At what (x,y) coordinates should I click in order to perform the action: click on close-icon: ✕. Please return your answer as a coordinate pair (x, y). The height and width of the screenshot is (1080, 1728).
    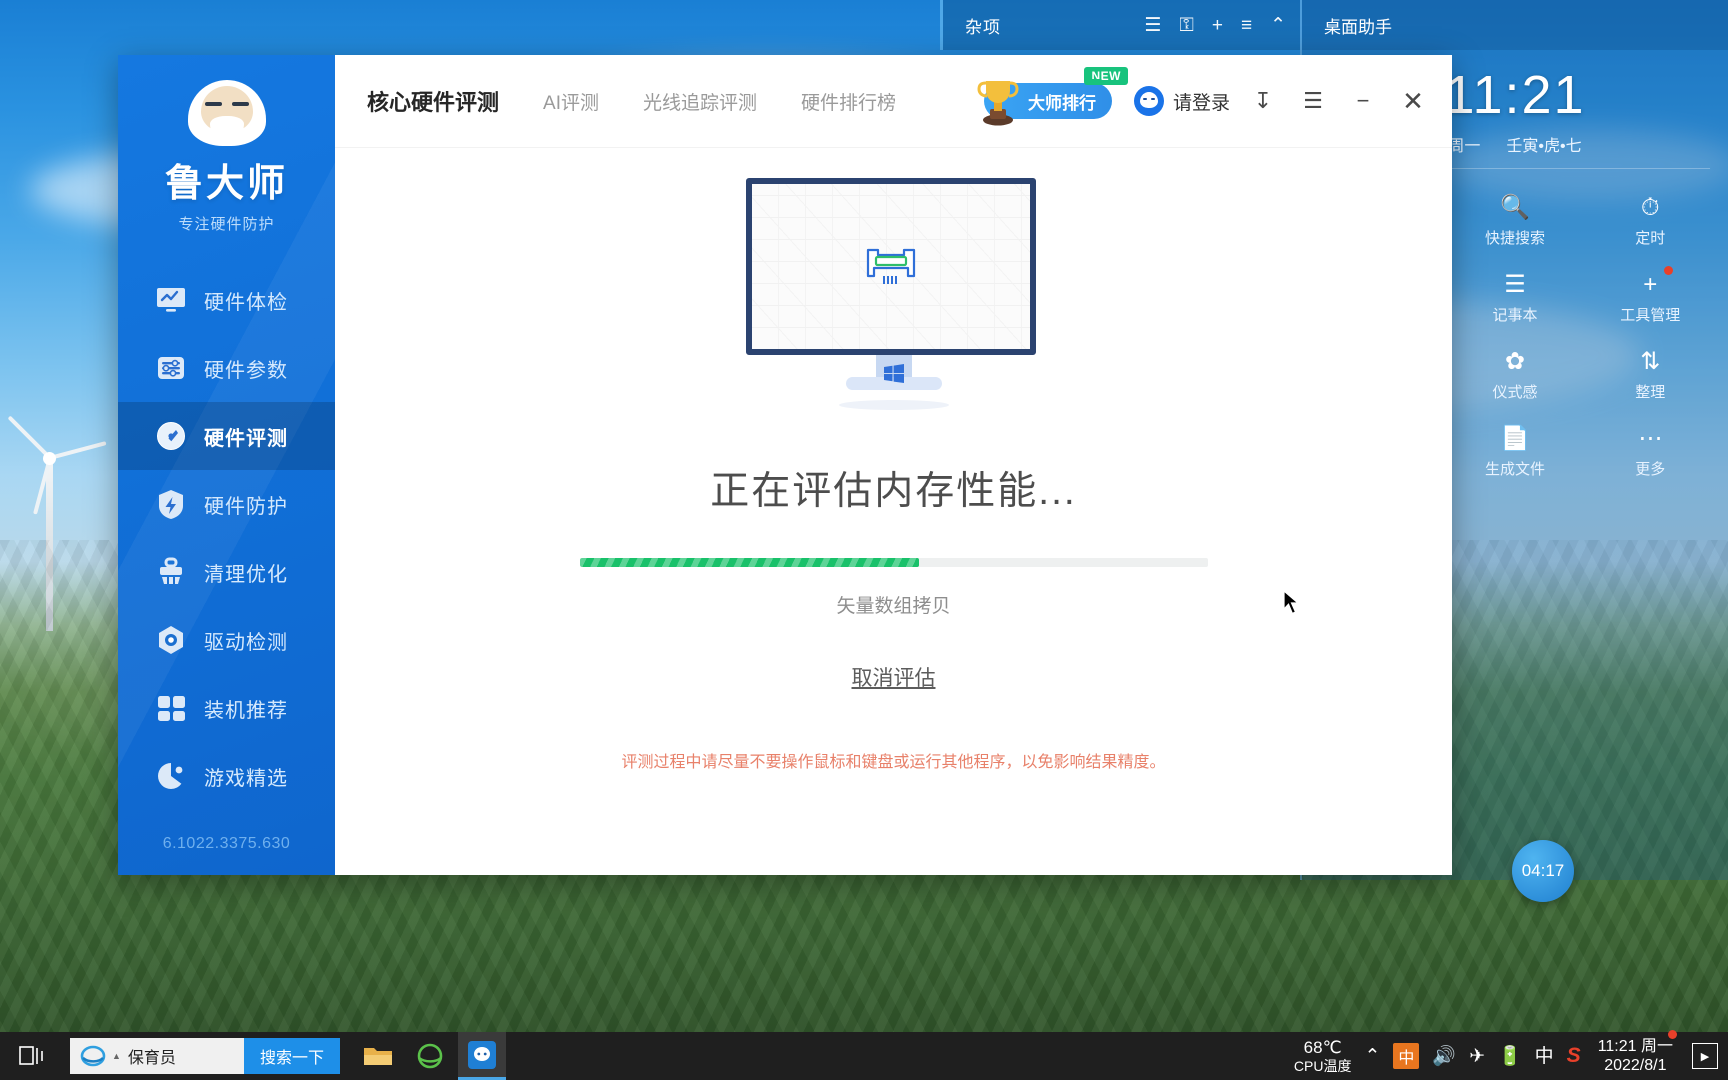
    Looking at the image, I should click on (1413, 101).